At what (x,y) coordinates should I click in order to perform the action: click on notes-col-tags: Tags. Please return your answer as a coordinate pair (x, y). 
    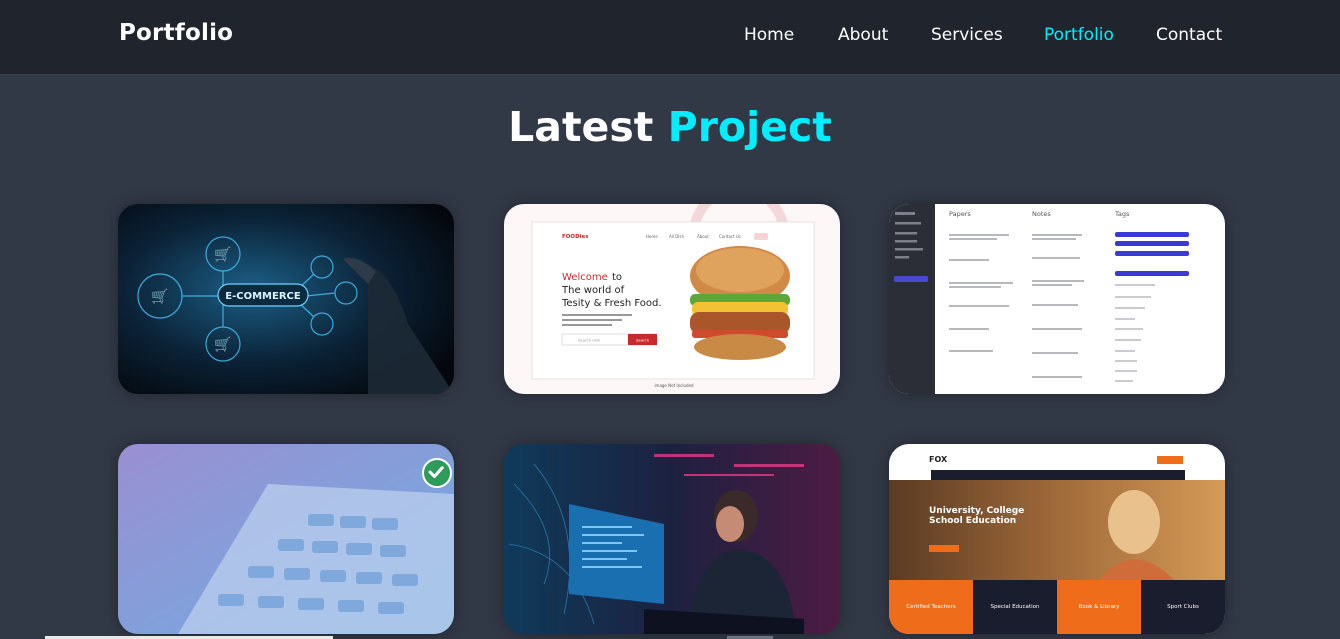
    Looking at the image, I should click on (1122, 214).